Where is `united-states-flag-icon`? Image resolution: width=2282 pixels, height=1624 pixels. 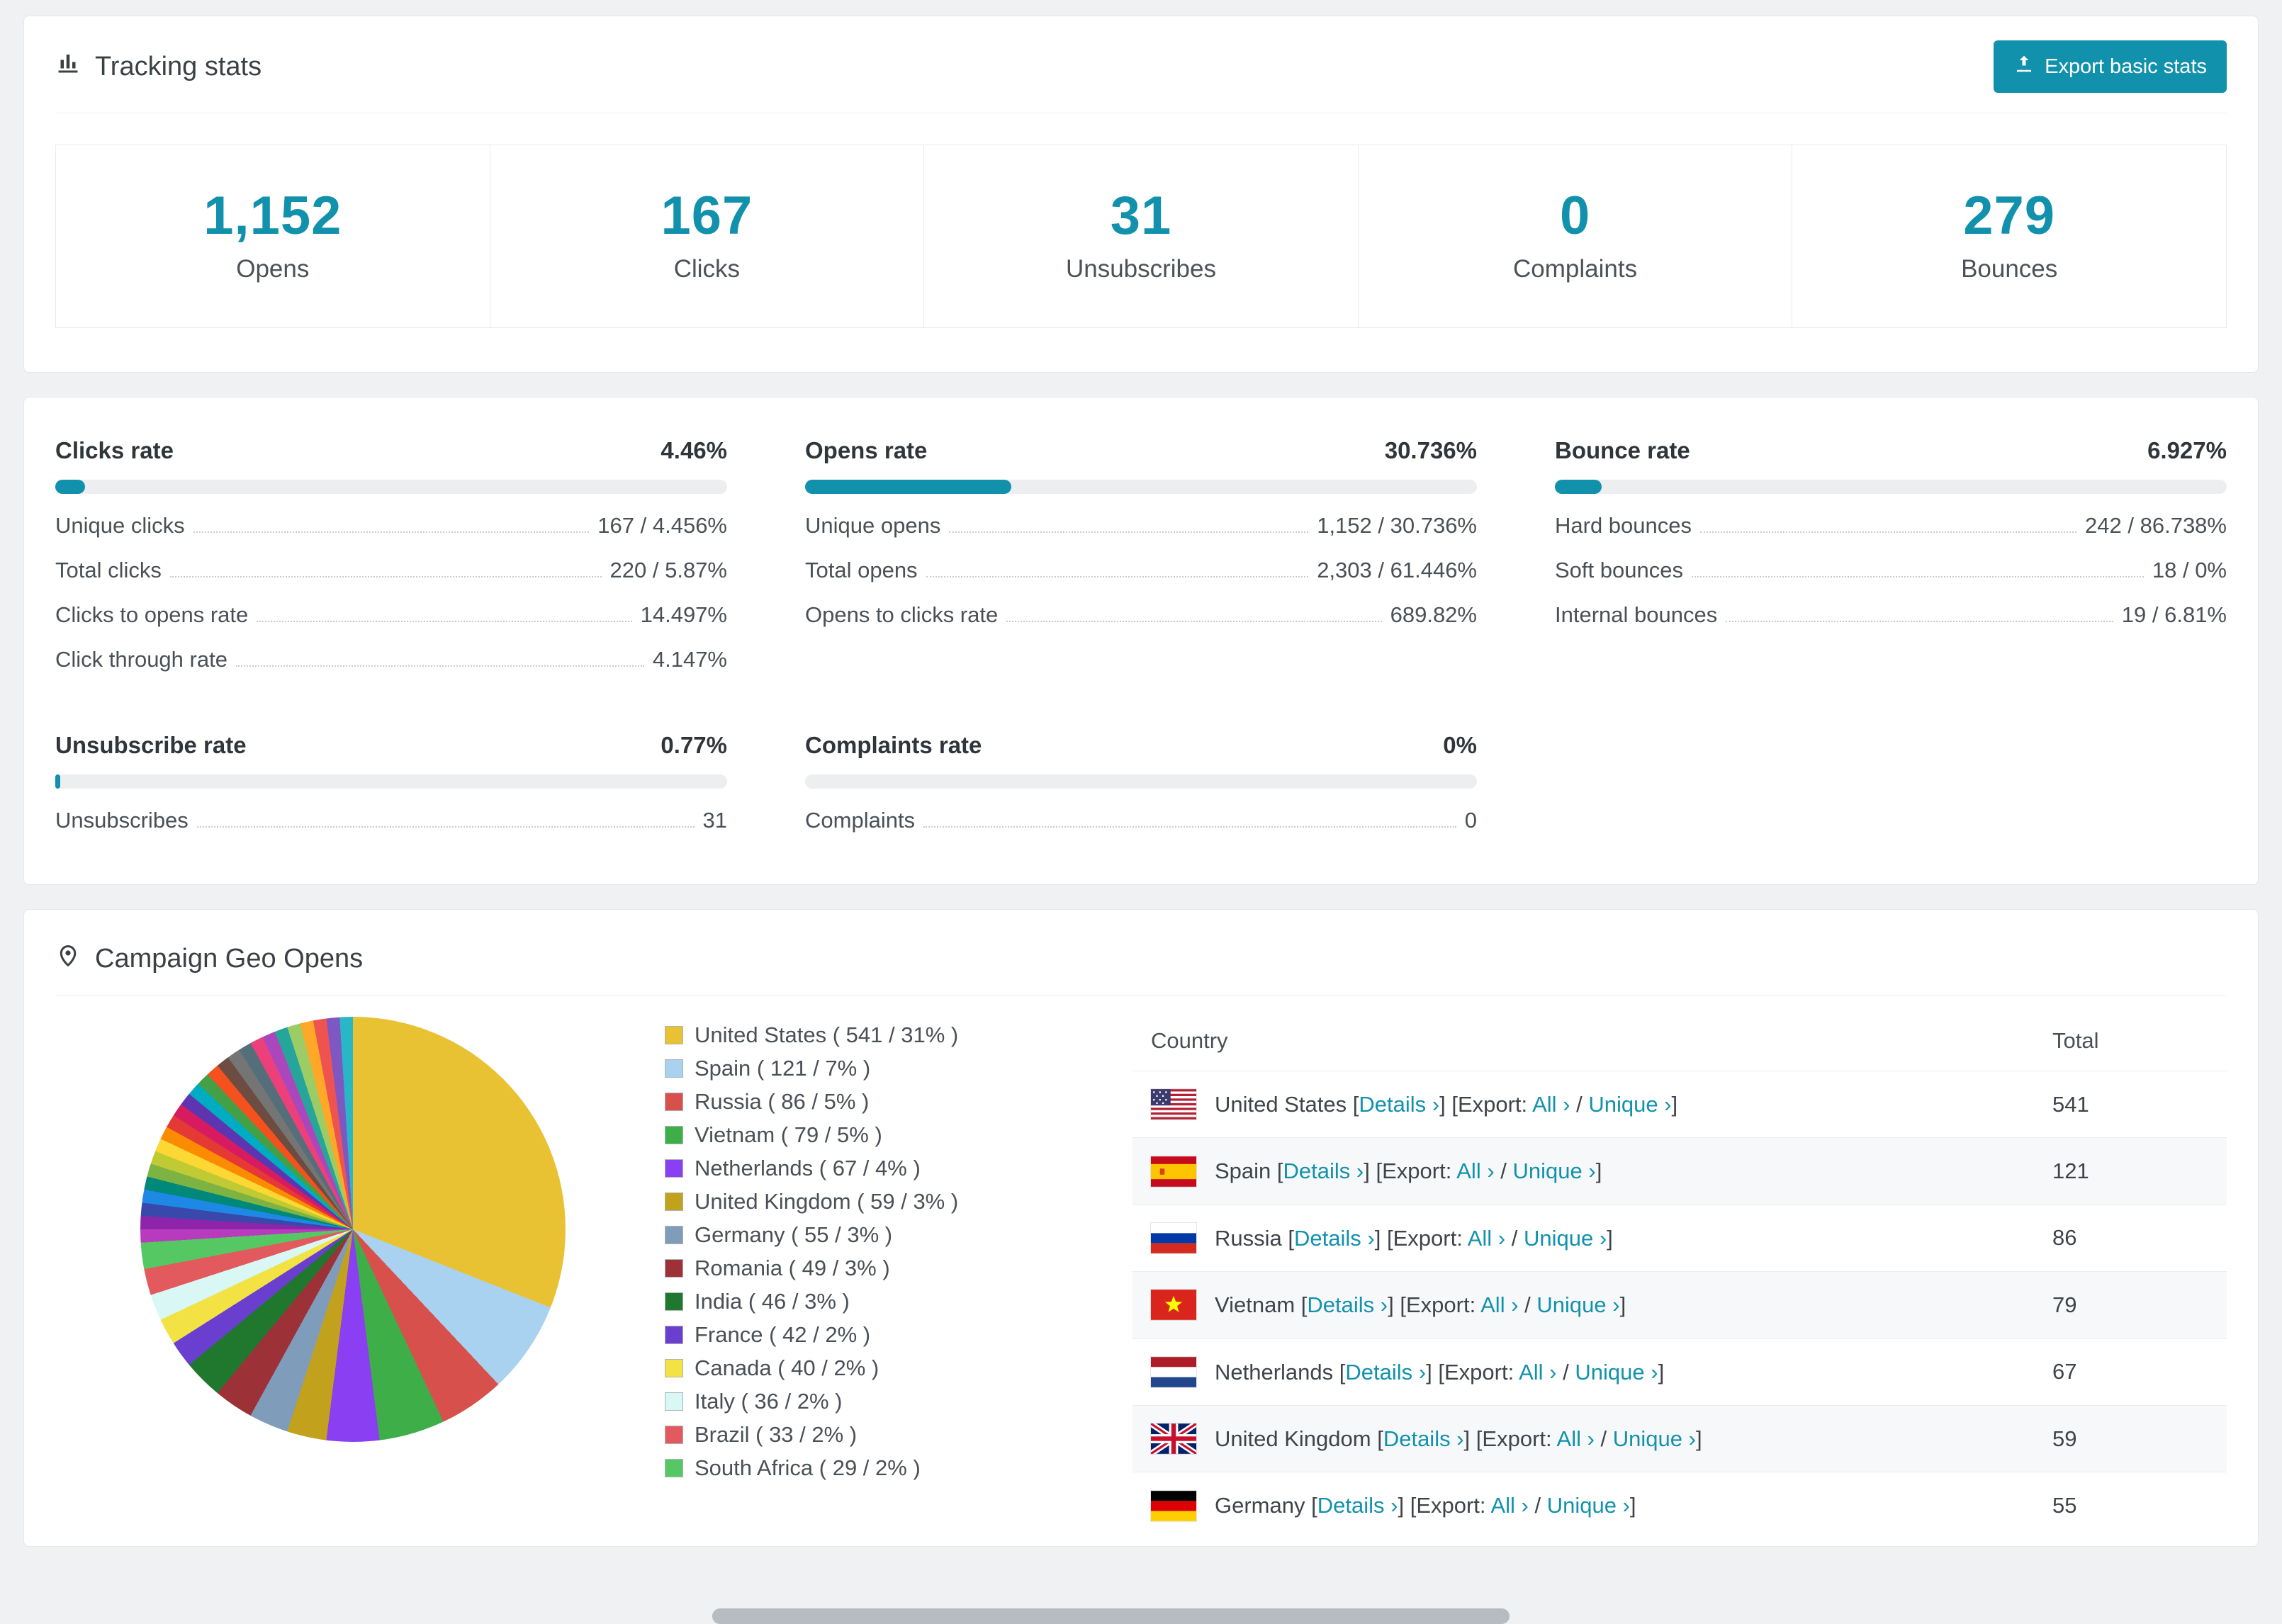 united-states-flag-icon is located at coordinates (1173, 1104).